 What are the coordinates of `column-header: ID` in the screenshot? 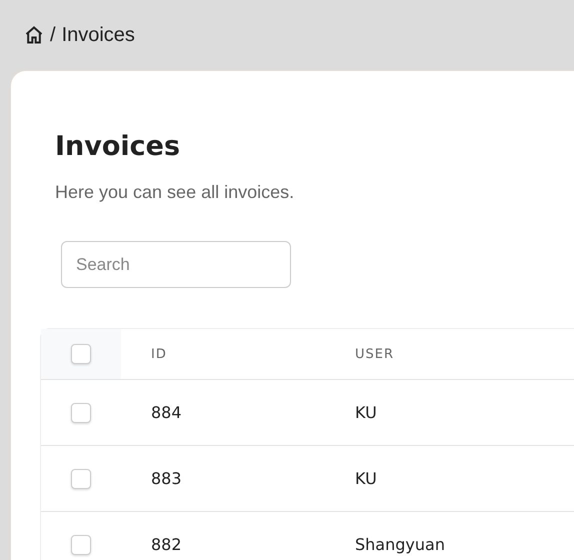 It's located at (159, 354).